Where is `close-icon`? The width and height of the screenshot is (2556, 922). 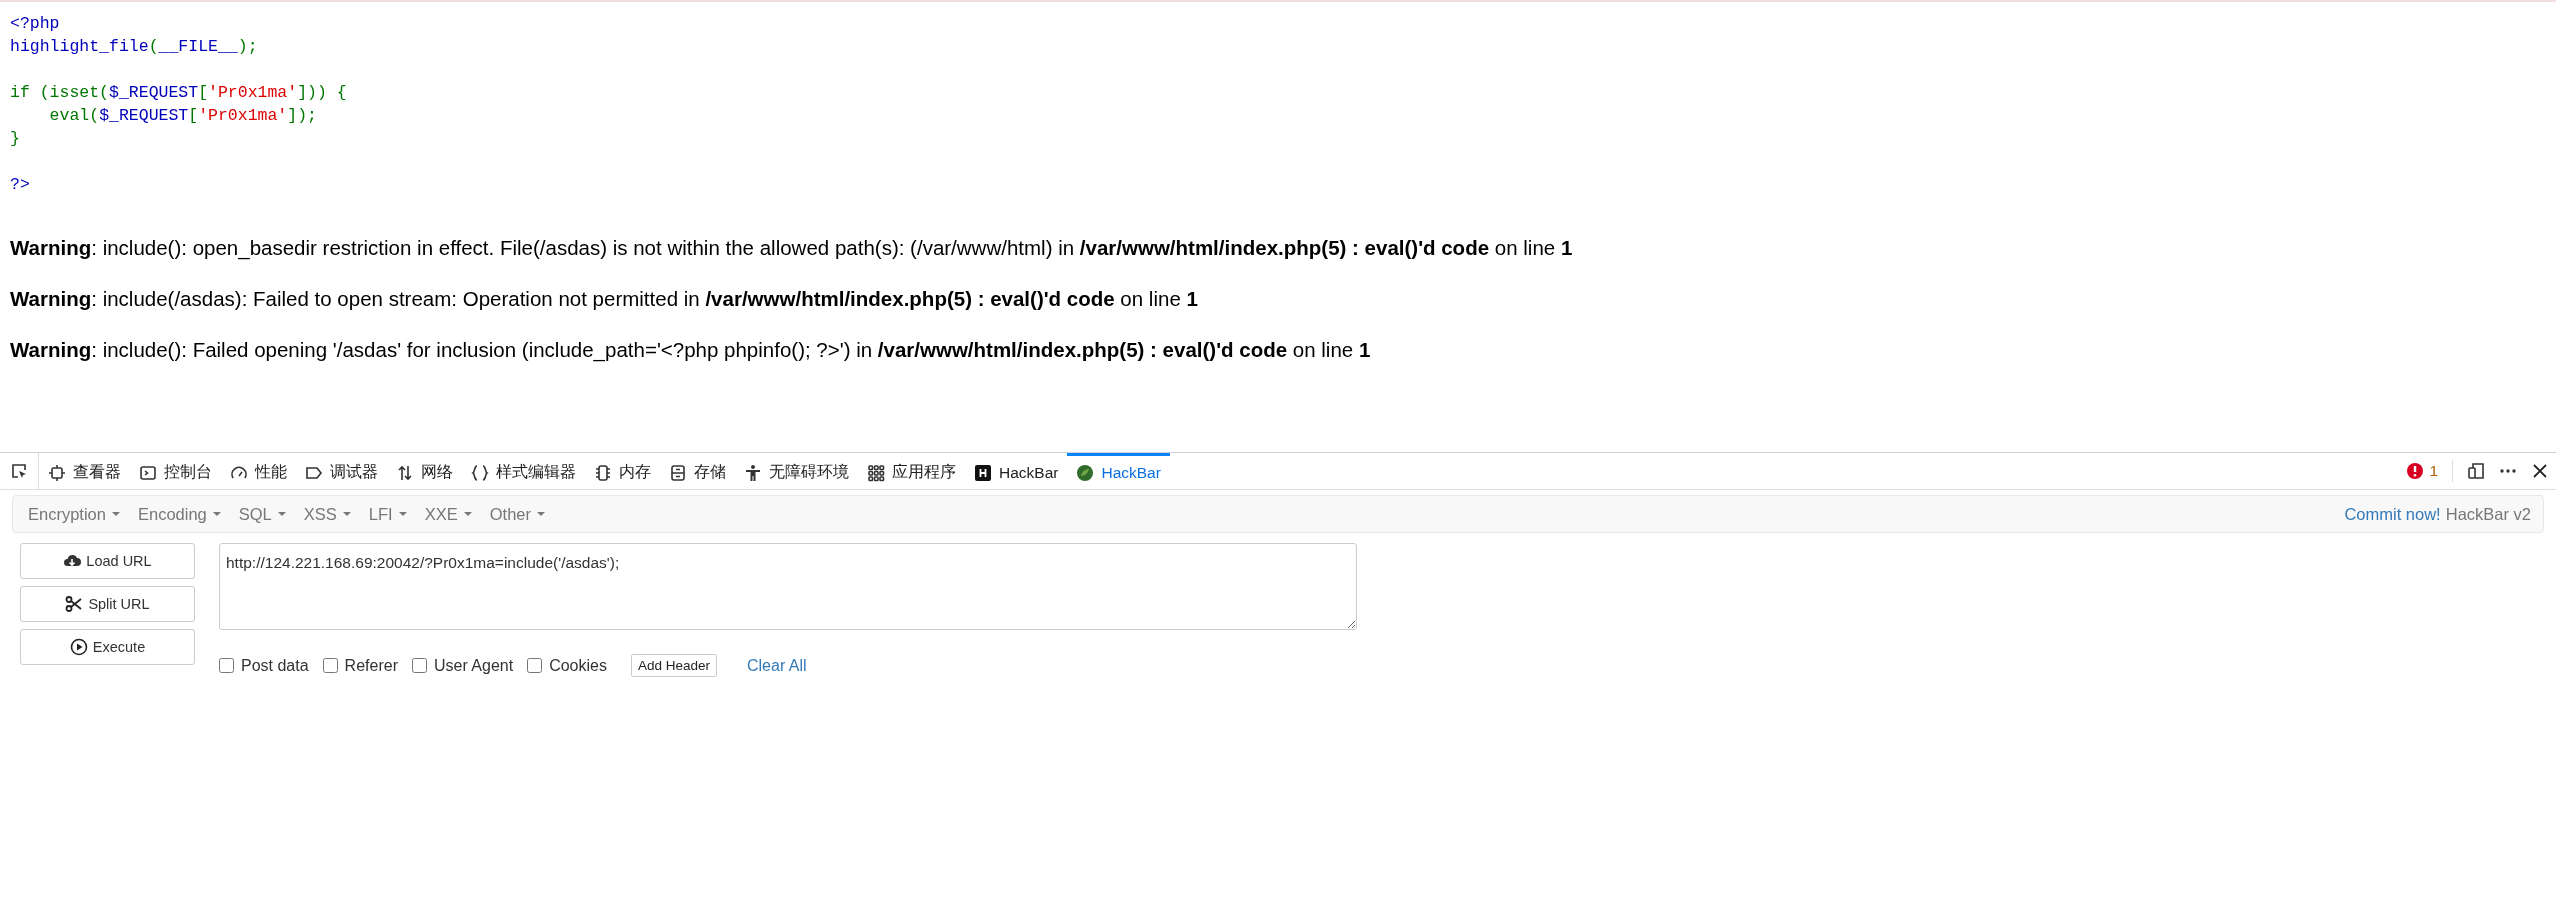 close-icon is located at coordinates (2540, 471).